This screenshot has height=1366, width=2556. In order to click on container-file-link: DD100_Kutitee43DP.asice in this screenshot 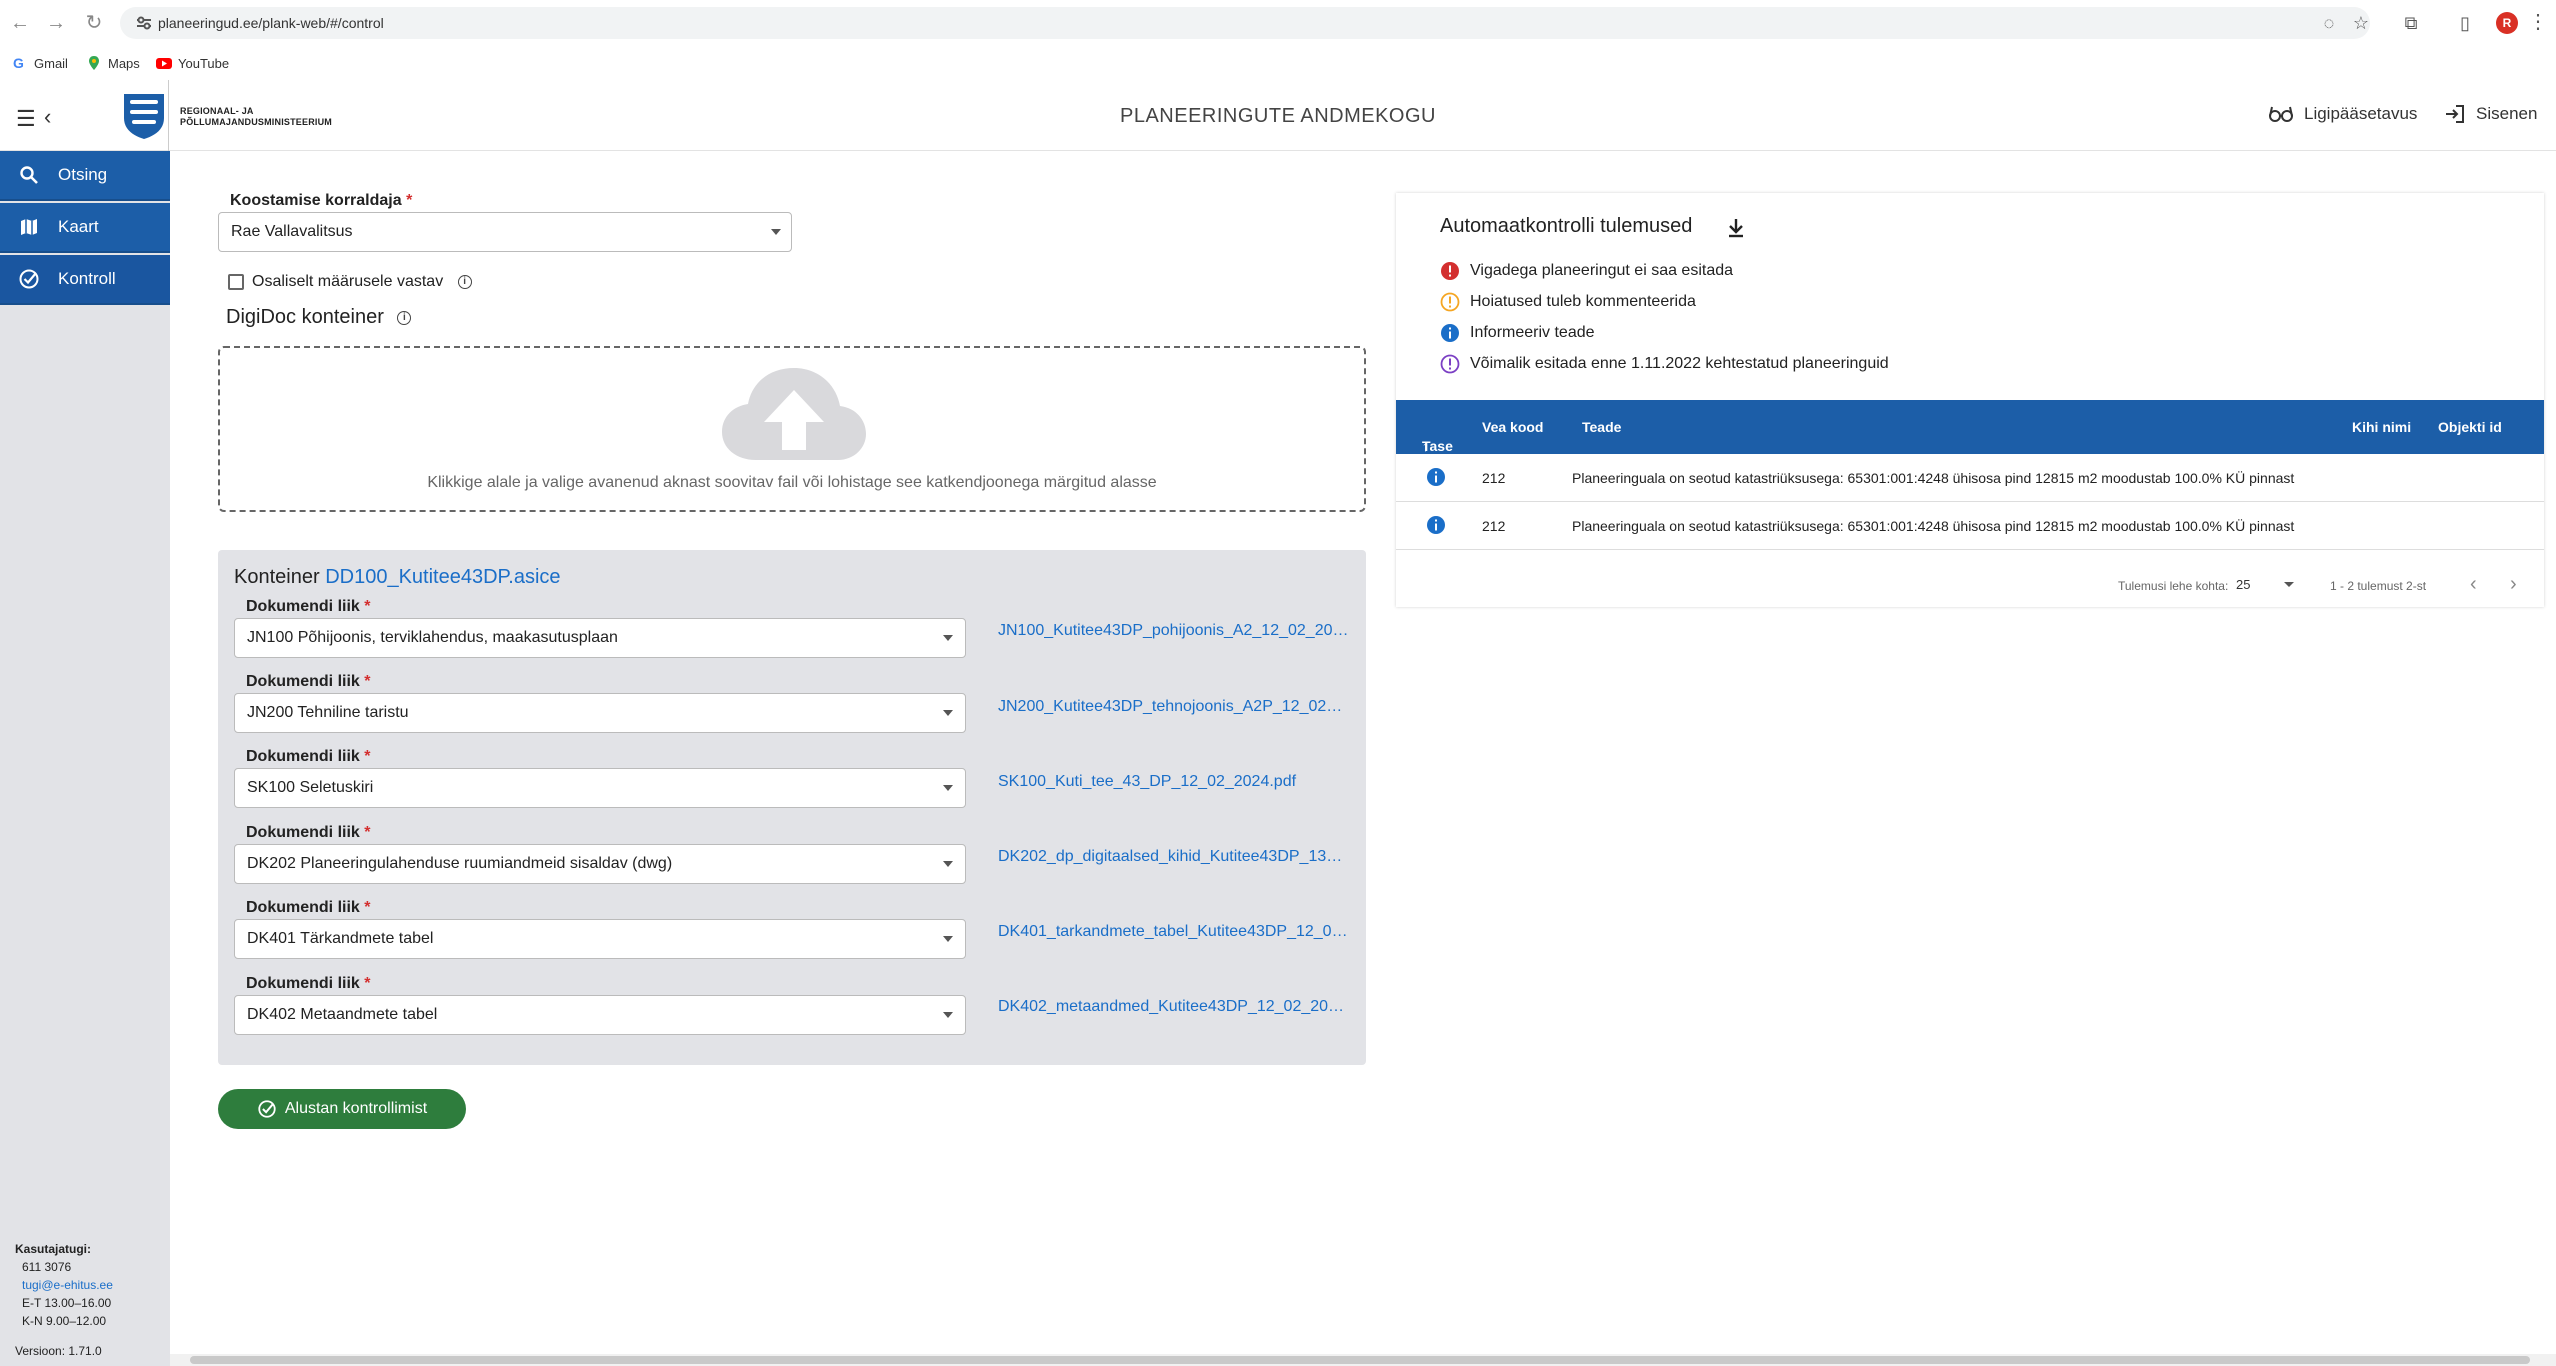, I will do `click(442, 577)`.